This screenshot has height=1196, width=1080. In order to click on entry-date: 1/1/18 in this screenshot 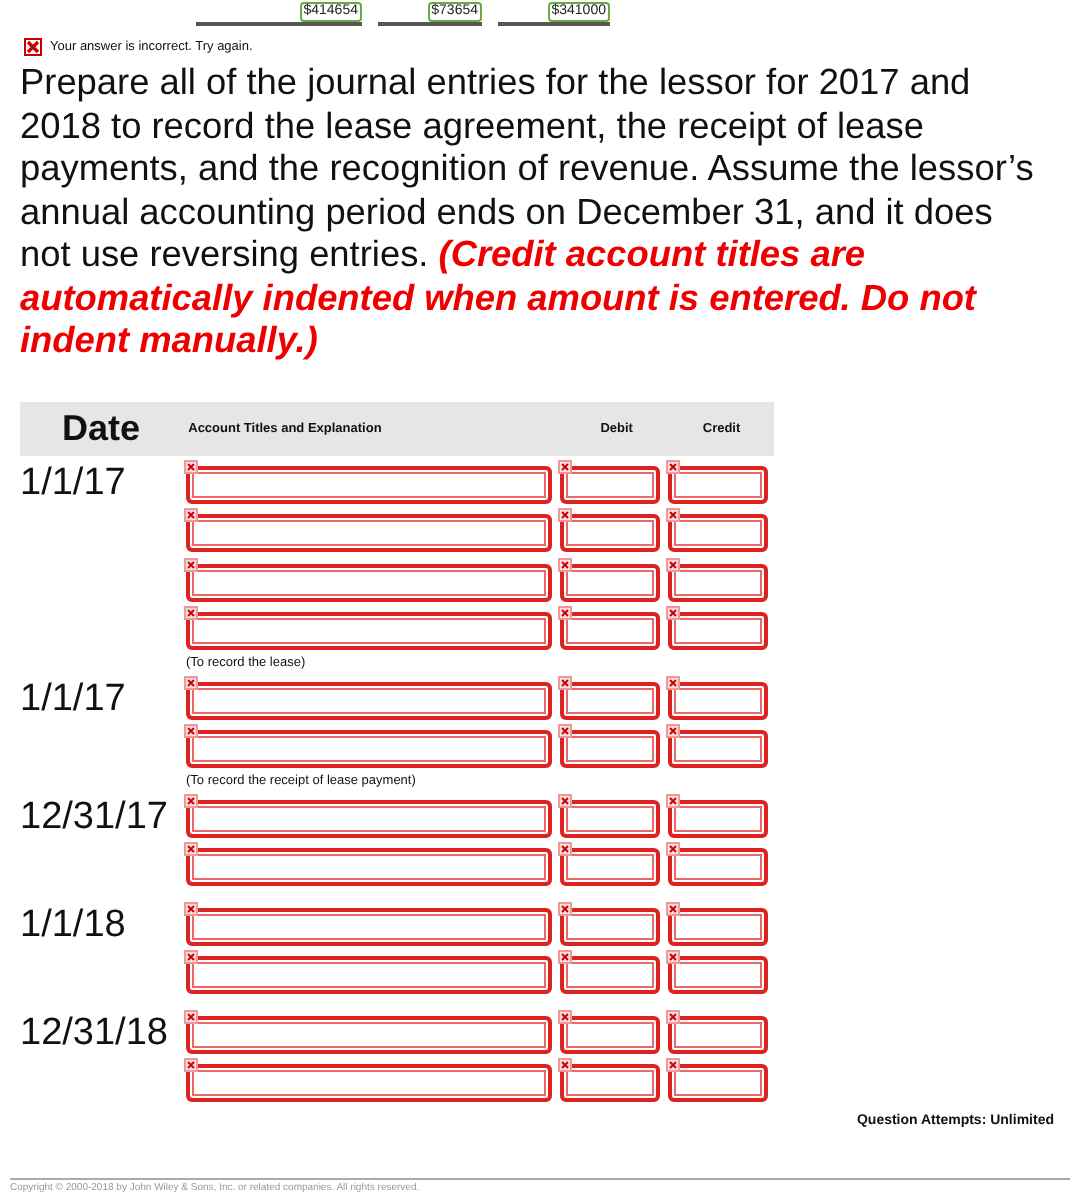, I will do `click(73, 924)`.